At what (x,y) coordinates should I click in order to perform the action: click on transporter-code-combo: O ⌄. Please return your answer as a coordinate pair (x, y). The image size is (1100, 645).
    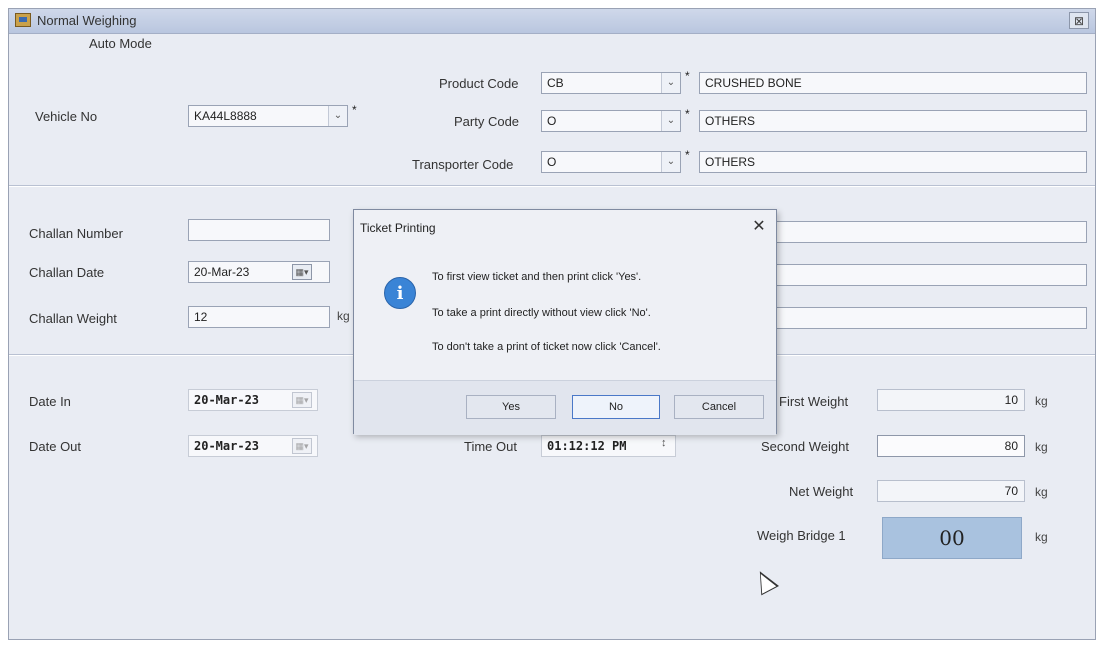
    Looking at the image, I should click on (611, 162).